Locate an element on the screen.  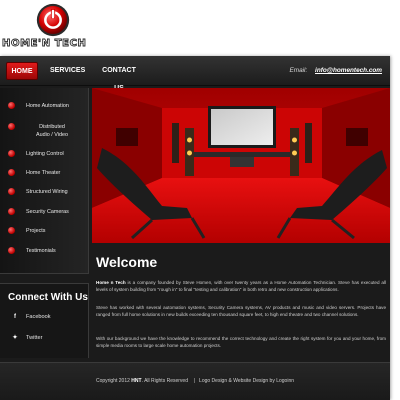
logo-wordmark: HOME'N TECH is located at coordinates (44, 44).